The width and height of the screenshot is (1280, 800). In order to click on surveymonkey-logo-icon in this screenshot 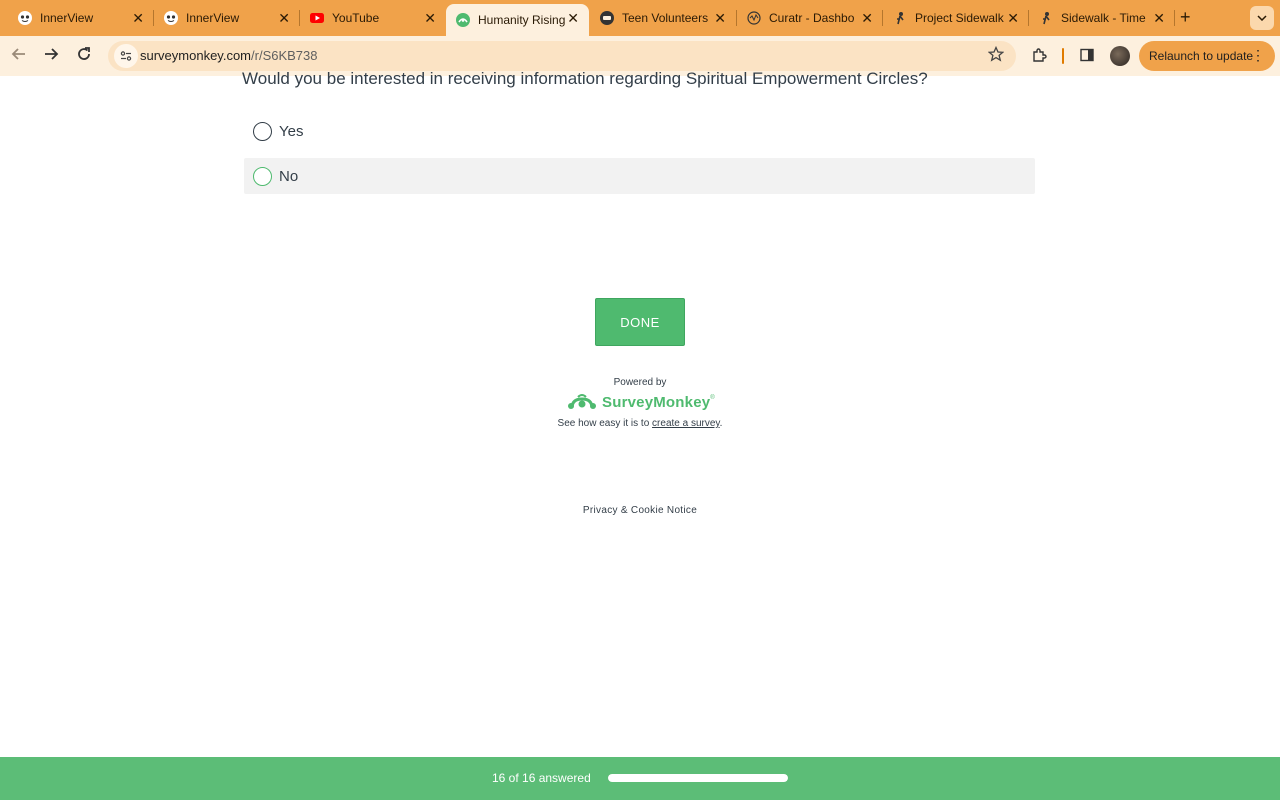, I will do `click(582, 401)`.